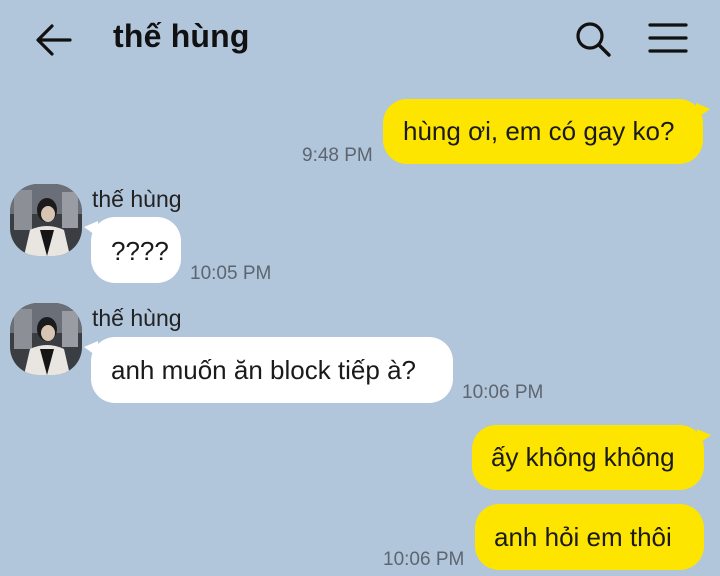 The width and height of the screenshot is (720, 576). Describe the element at coordinates (140, 251) in the screenshot. I see `message-text: ????` at that location.